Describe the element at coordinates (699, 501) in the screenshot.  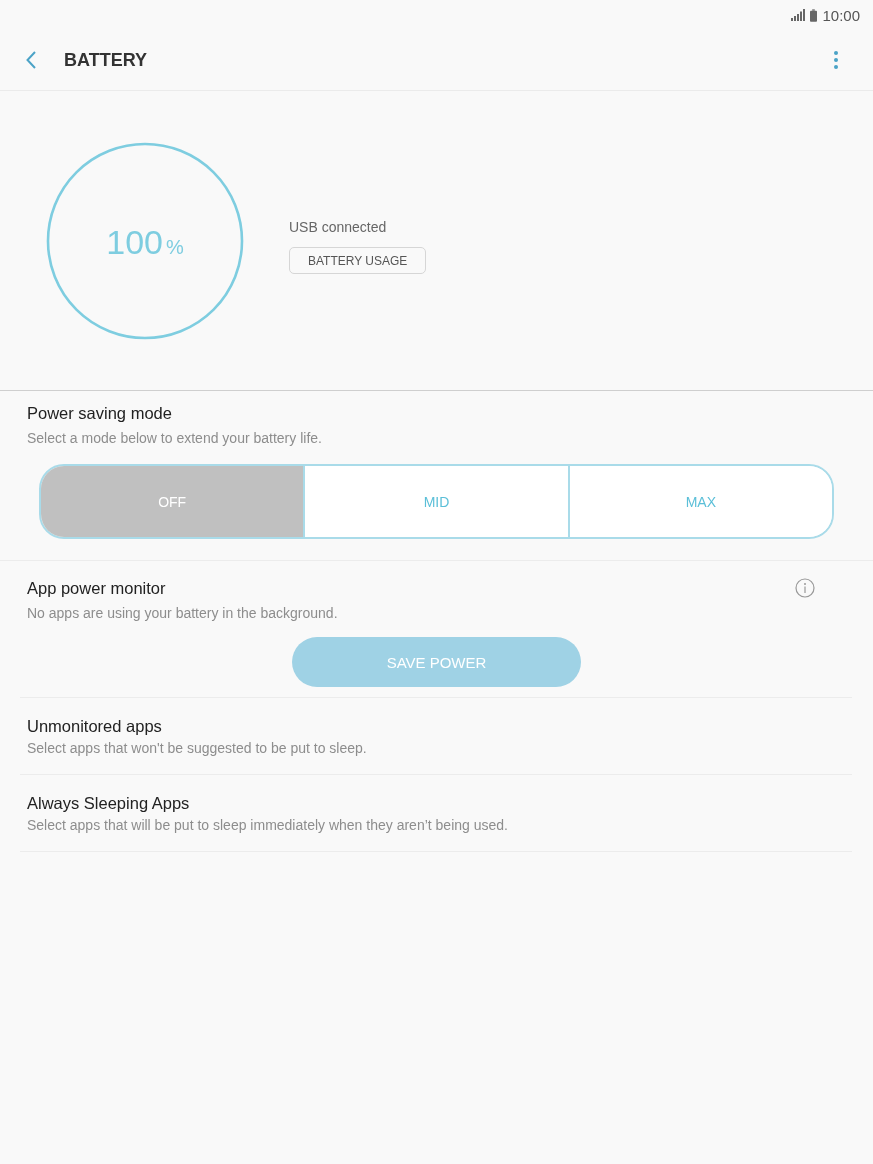
I see `mode-option: MAX` at that location.